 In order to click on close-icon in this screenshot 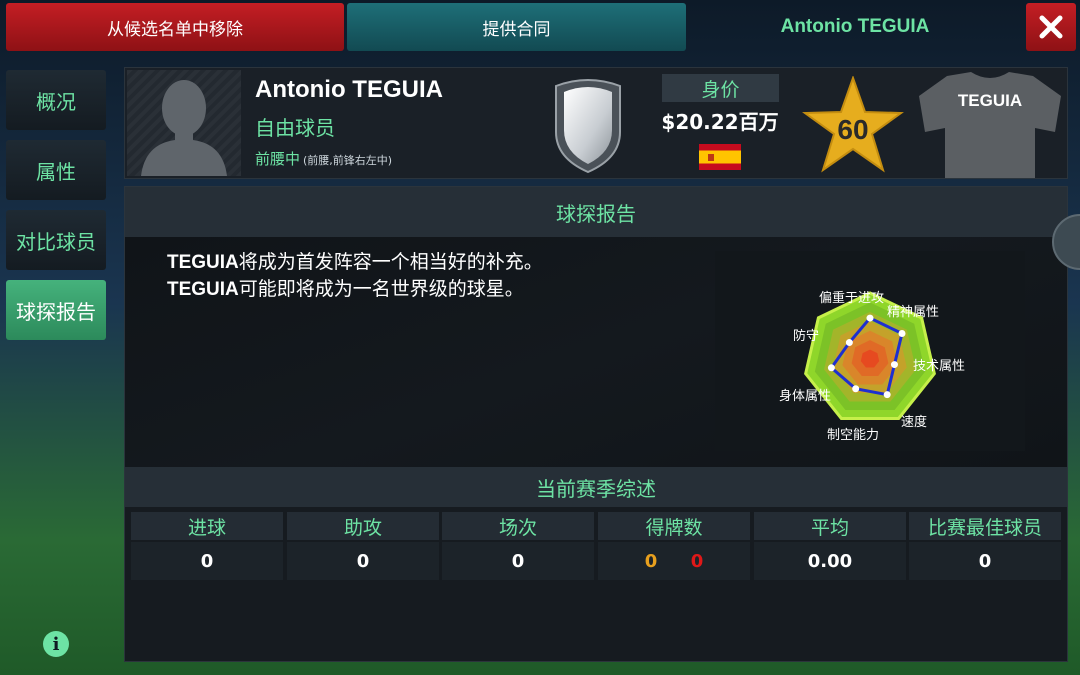, I will do `click(1051, 27)`.